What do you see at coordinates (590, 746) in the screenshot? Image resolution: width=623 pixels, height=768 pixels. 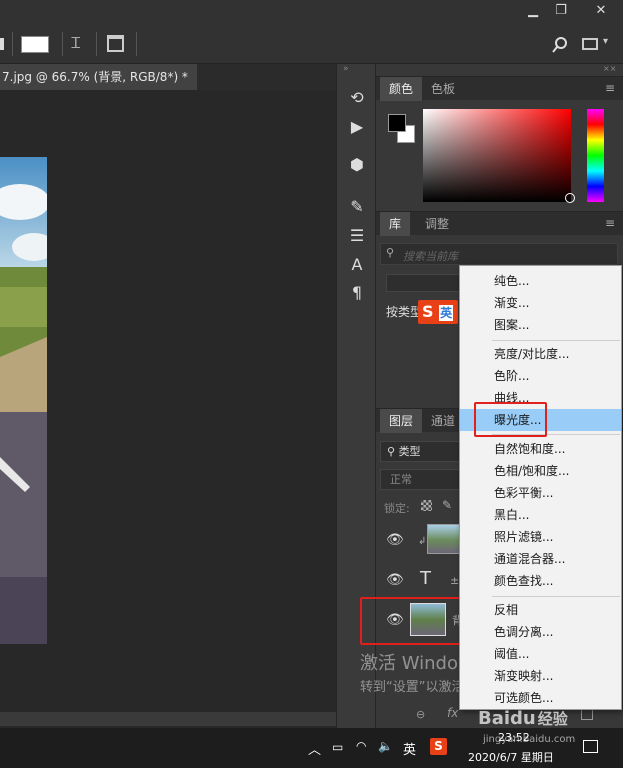 I see `notification-icon` at bounding box center [590, 746].